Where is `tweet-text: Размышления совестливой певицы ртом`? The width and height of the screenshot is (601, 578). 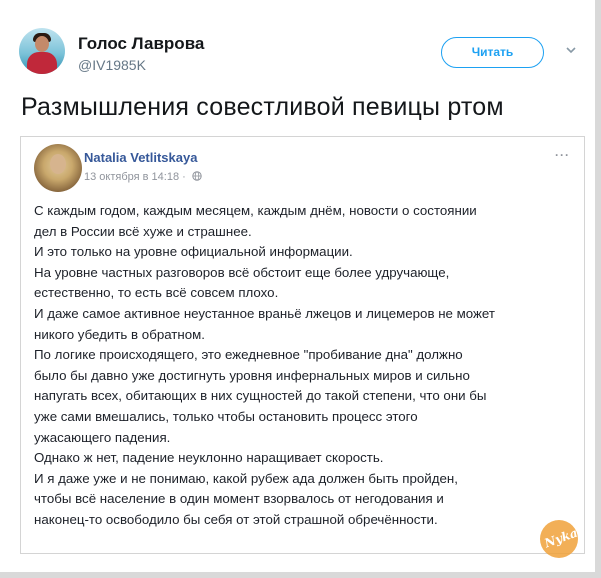 tweet-text: Размышления совестливой певицы ртом is located at coordinates (262, 107).